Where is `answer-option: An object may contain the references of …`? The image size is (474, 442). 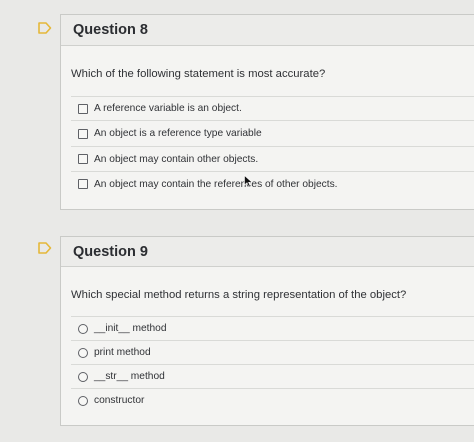
answer-option: An object may contain the references of … is located at coordinates (272, 183).